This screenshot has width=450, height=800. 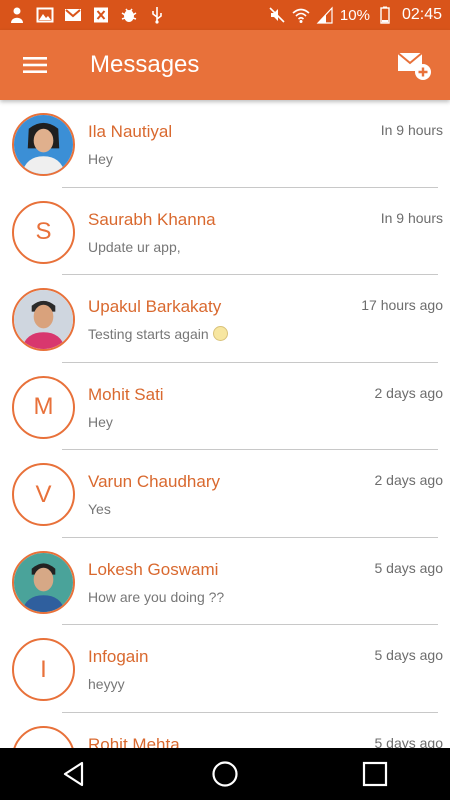 I want to click on avatar: S, so click(x=43, y=232).